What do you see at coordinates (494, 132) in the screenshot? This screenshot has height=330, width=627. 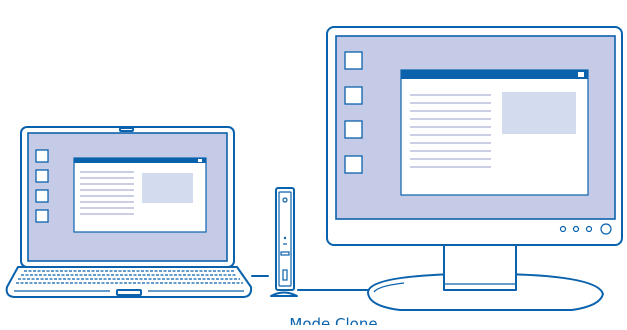 I see `monitor-app-window` at bounding box center [494, 132].